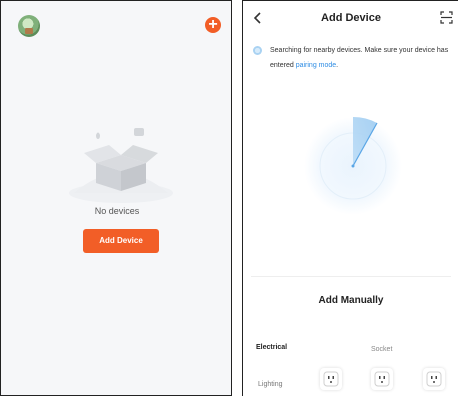  I want to click on plus-icon: +, so click(213, 24).